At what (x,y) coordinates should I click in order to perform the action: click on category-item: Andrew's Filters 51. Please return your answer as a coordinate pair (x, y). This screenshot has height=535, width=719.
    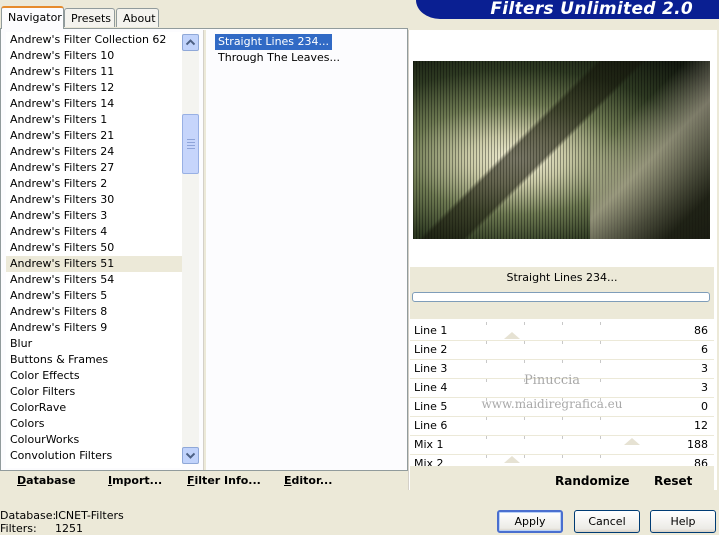
    Looking at the image, I should click on (94, 264).